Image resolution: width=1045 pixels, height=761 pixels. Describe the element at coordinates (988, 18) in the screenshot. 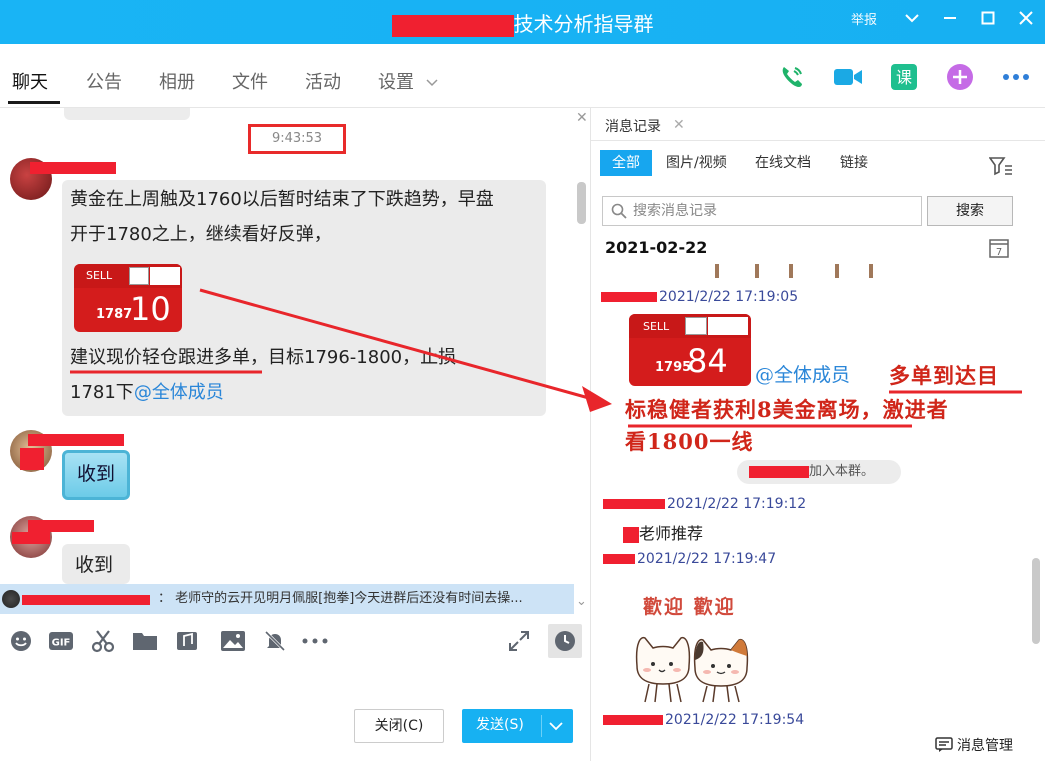

I see `maximize-icon` at that location.